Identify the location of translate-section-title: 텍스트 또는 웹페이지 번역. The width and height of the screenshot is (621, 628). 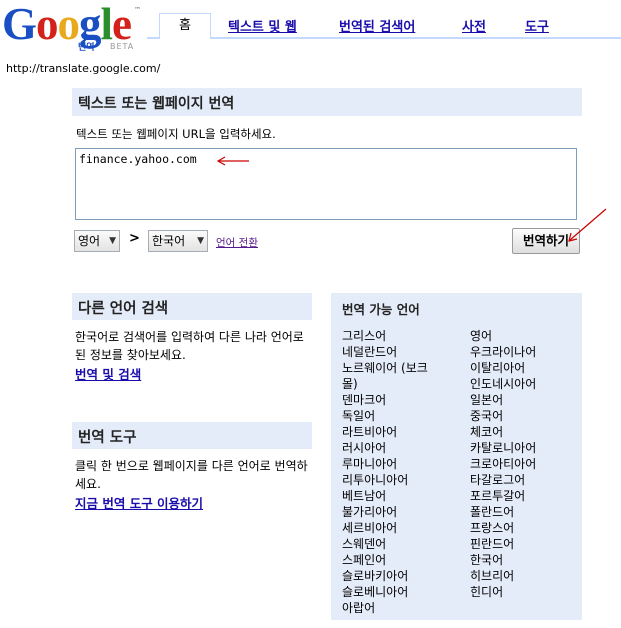
(156, 104).